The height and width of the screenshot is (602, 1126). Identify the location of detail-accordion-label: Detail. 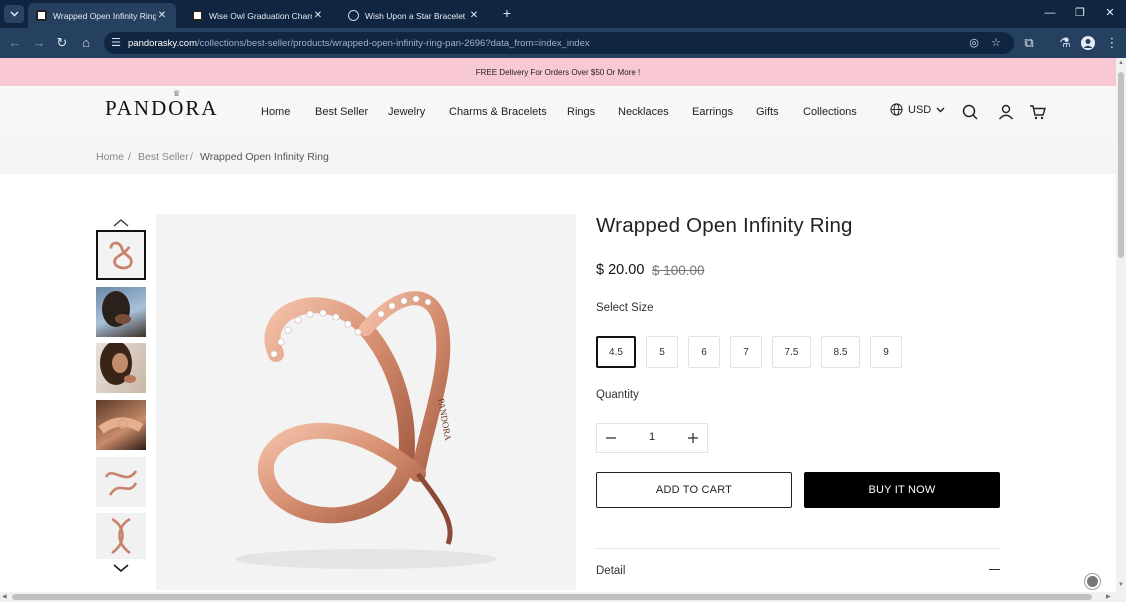
(610, 571).